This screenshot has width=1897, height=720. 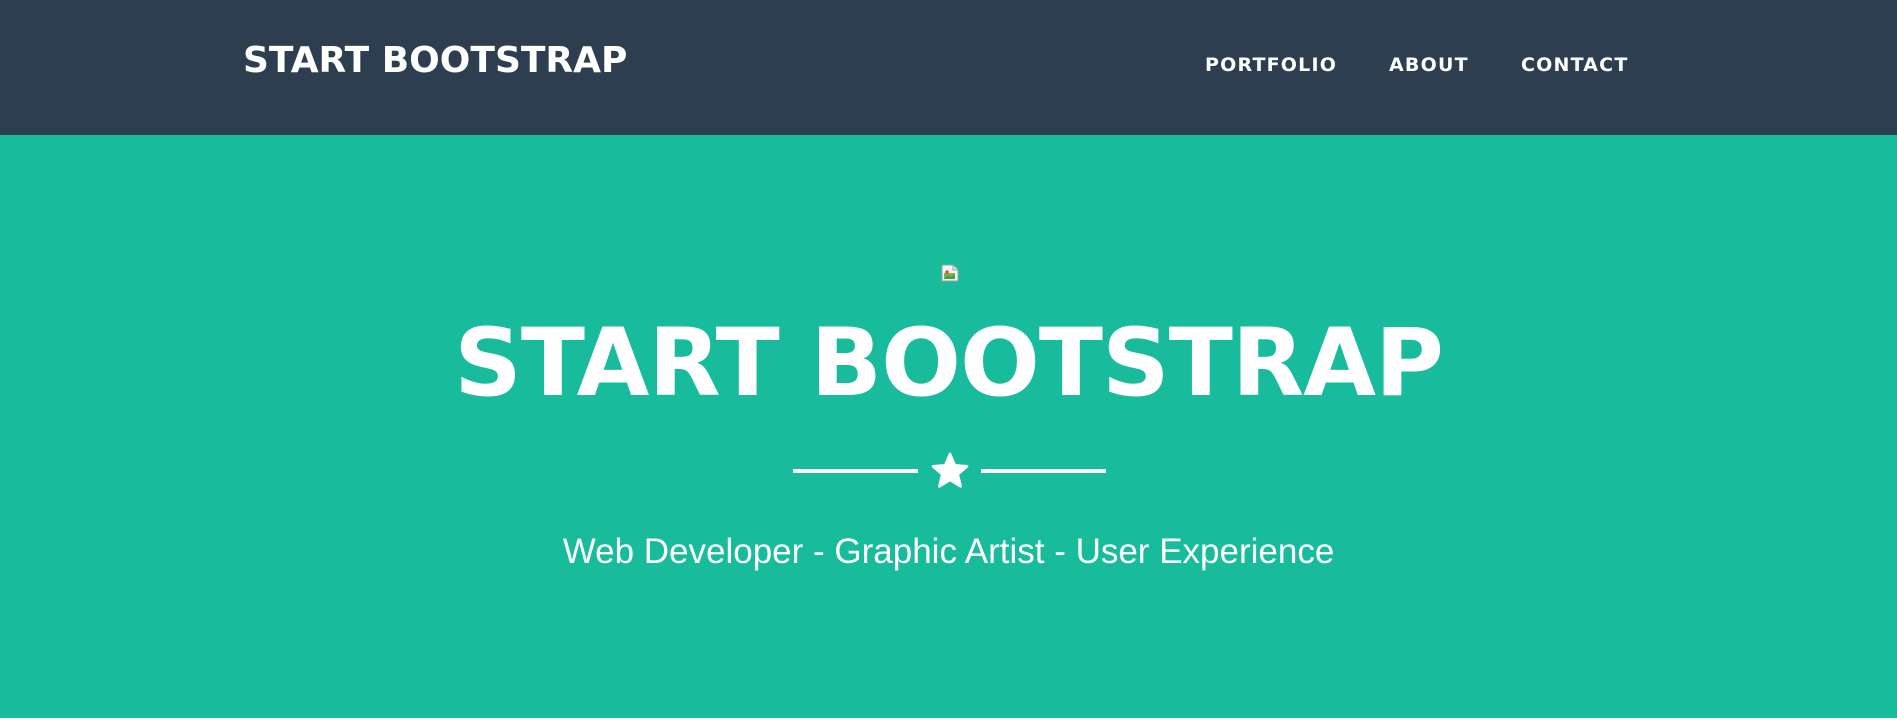 What do you see at coordinates (1575, 65) in the screenshot?
I see `nav-link-contact: CONTACT` at bounding box center [1575, 65].